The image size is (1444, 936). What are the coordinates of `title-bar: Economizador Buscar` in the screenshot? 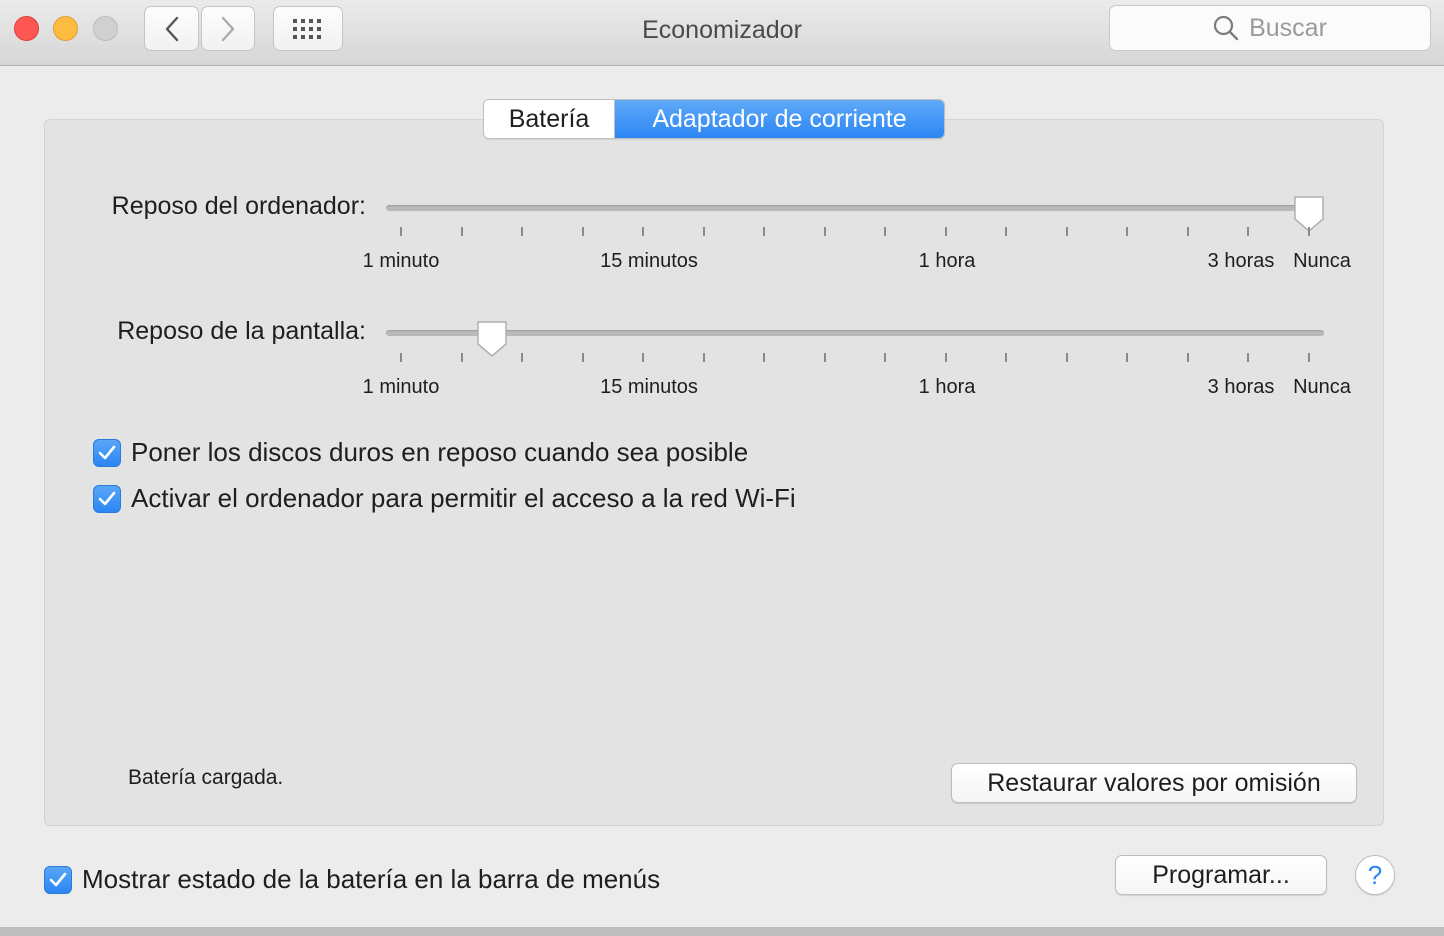 It's located at (722, 33).